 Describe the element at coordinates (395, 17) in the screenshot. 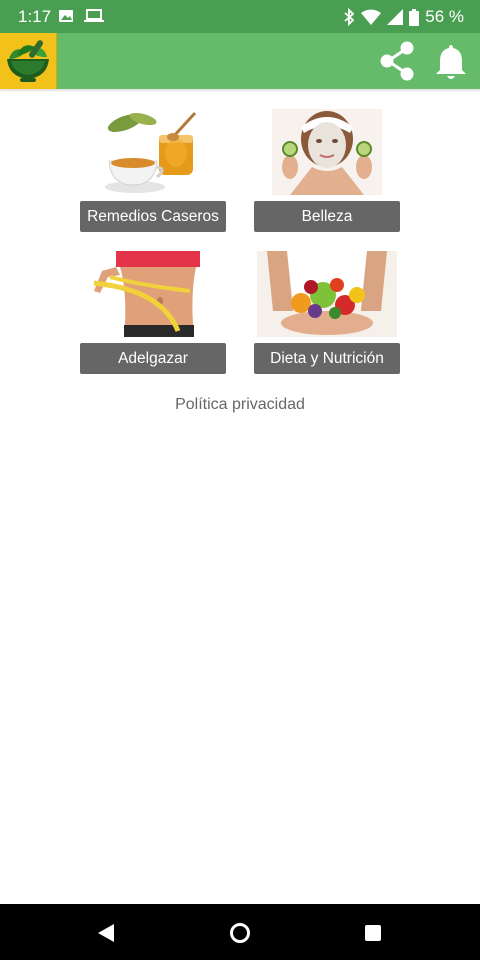

I see `signal-icon` at that location.